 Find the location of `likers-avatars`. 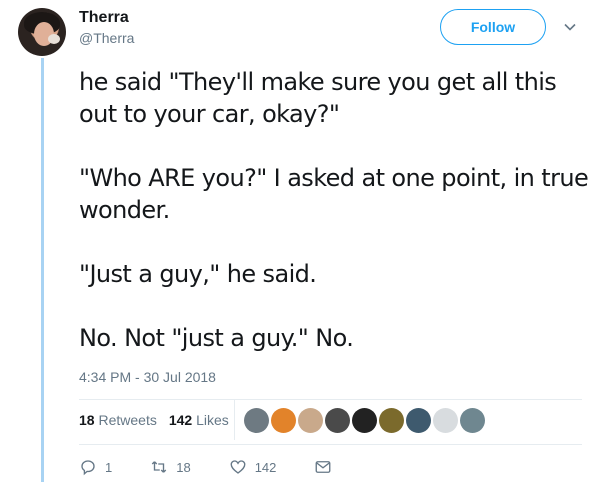

likers-avatars is located at coordinates (364, 420).